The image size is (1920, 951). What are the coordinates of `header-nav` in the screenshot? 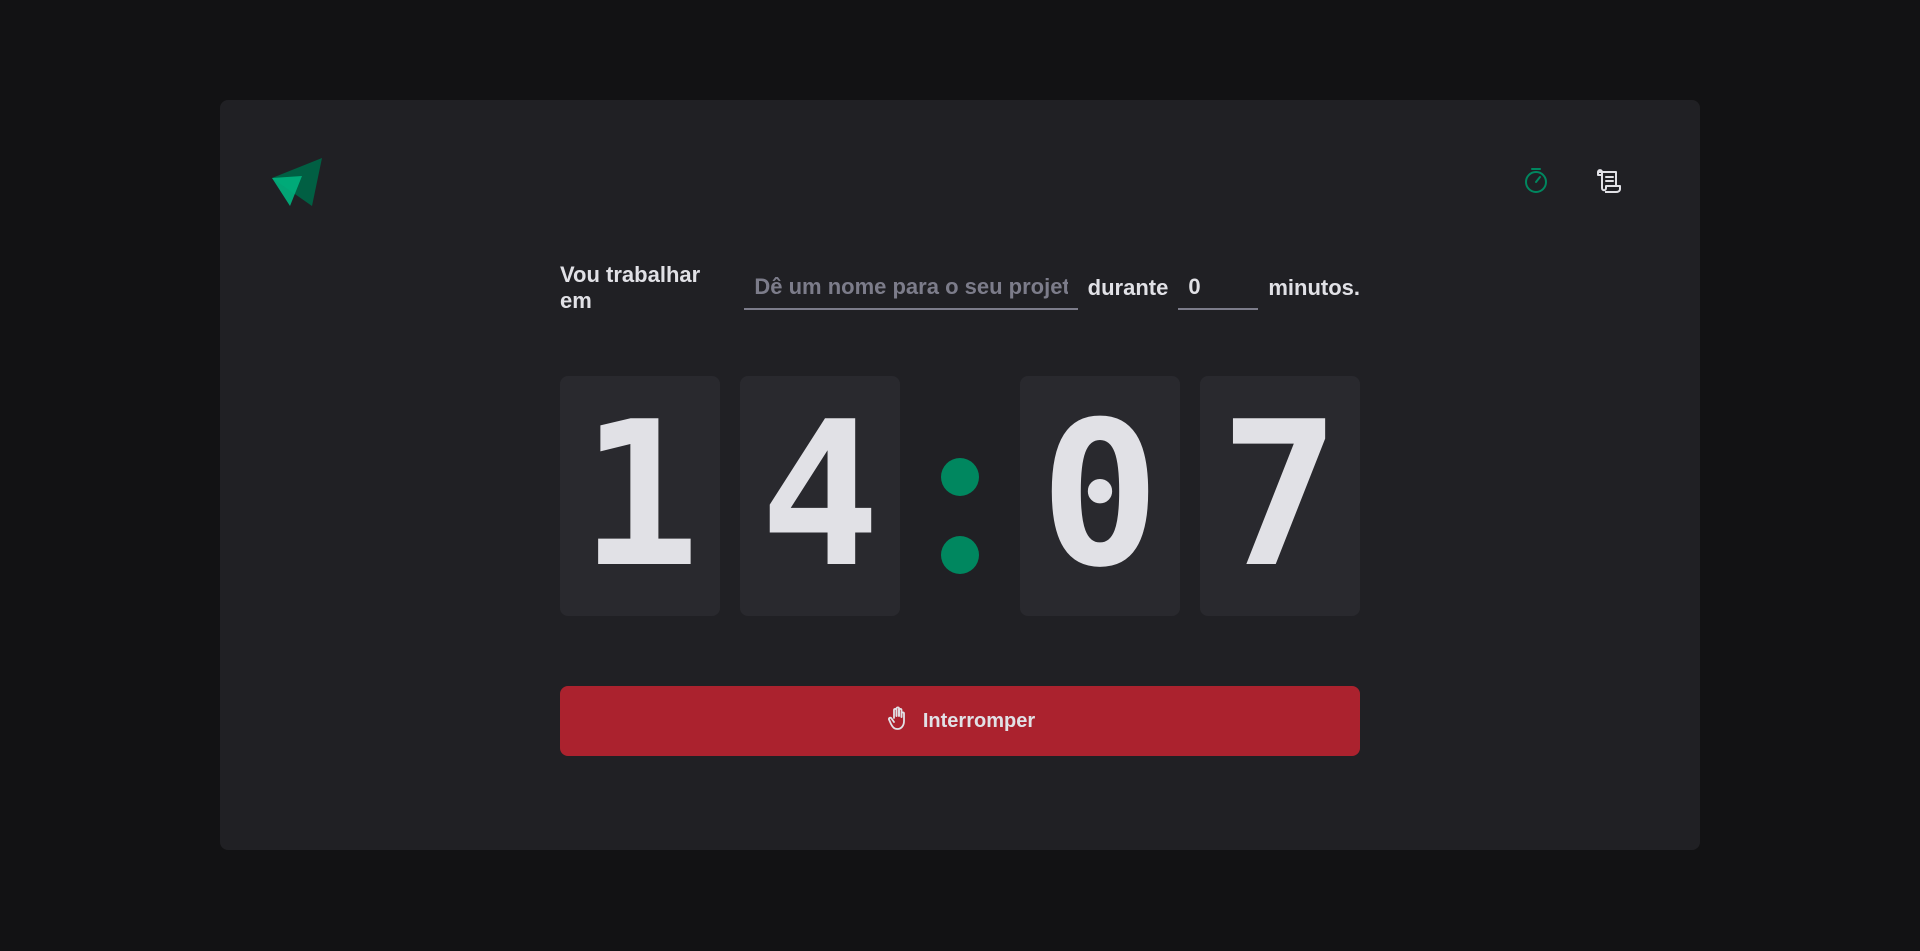 It's located at (1572, 180).